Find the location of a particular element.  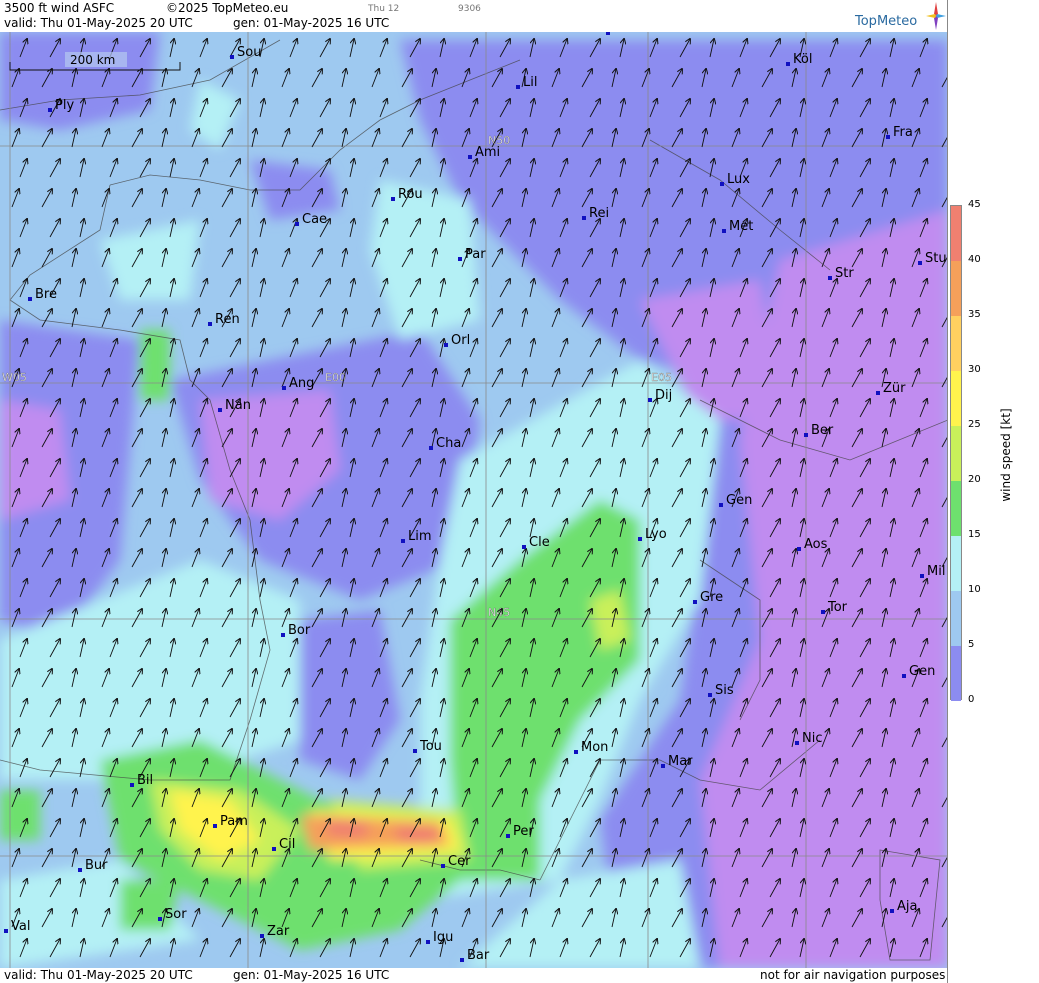

city-label: Bor is located at coordinates (299, 630).